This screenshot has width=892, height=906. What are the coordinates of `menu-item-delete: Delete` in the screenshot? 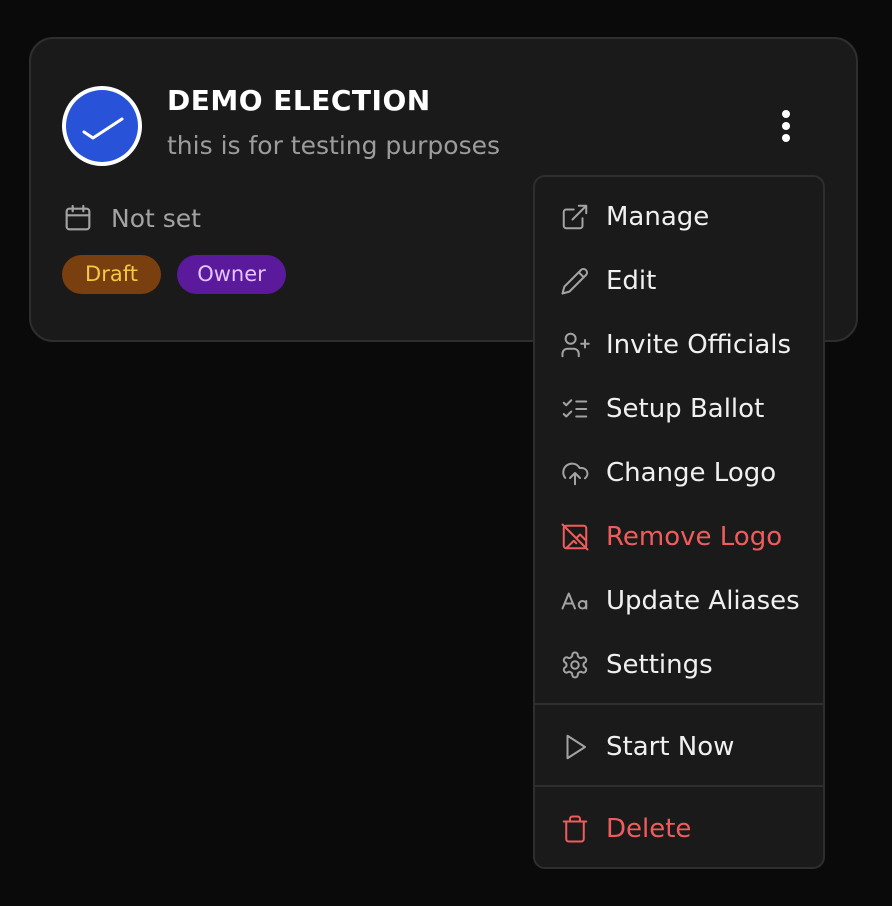 It's located at (625, 829).